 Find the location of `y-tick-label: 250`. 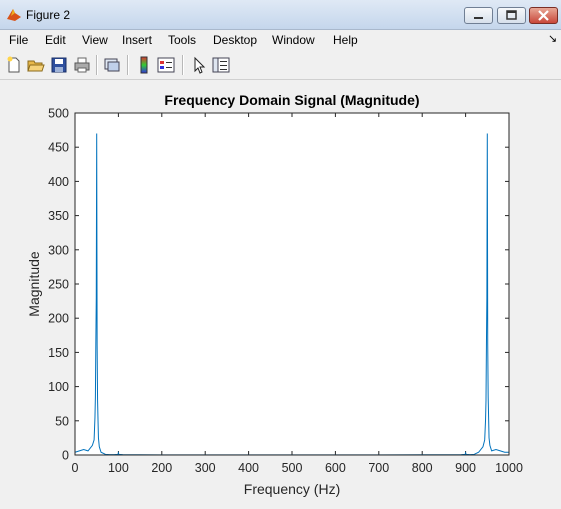

y-tick-label: 250 is located at coordinates (58, 285).